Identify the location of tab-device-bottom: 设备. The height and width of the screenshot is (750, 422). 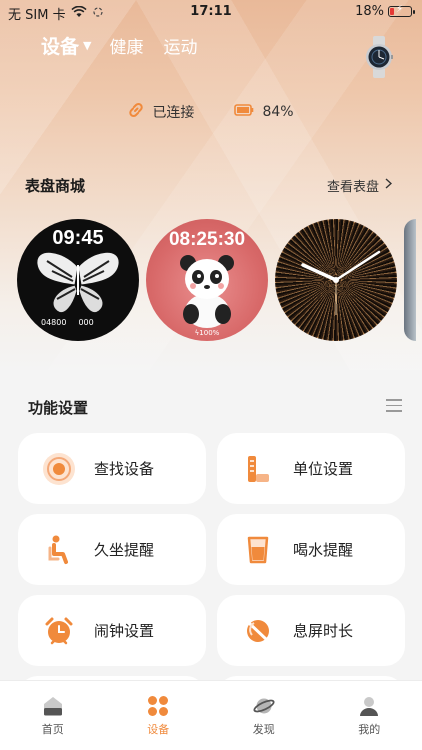
(159, 715).